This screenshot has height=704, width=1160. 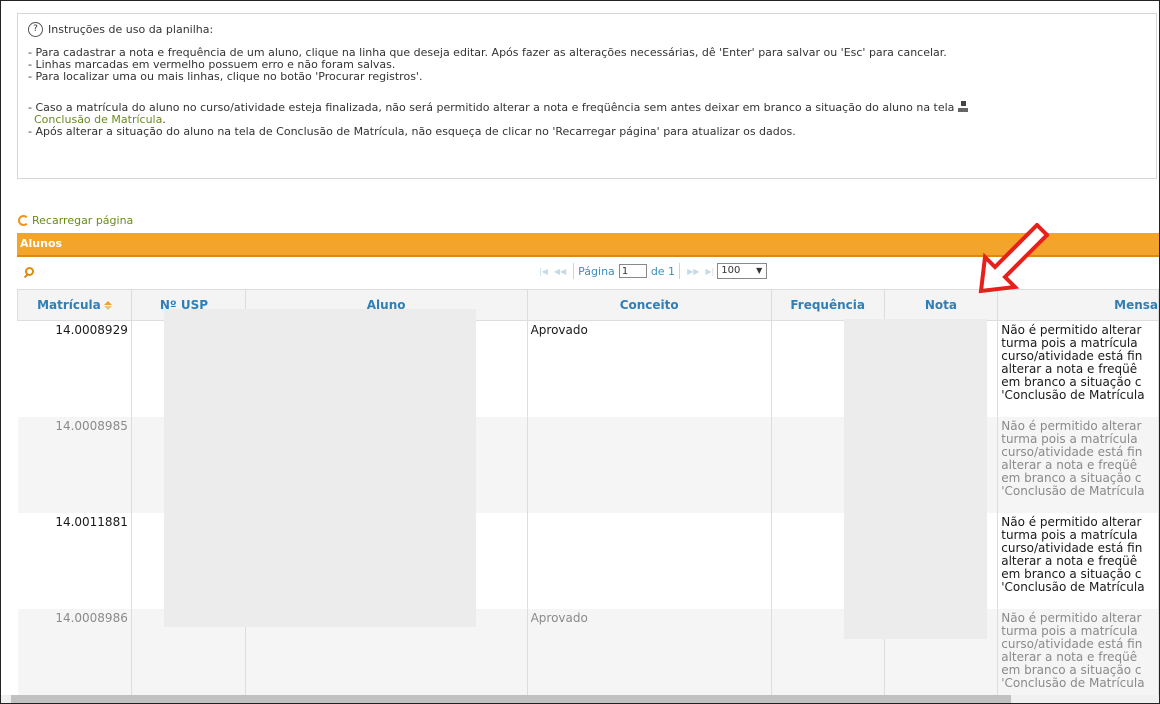 I want to click on annotation-arrow-icon, so click(x=1013, y=258).